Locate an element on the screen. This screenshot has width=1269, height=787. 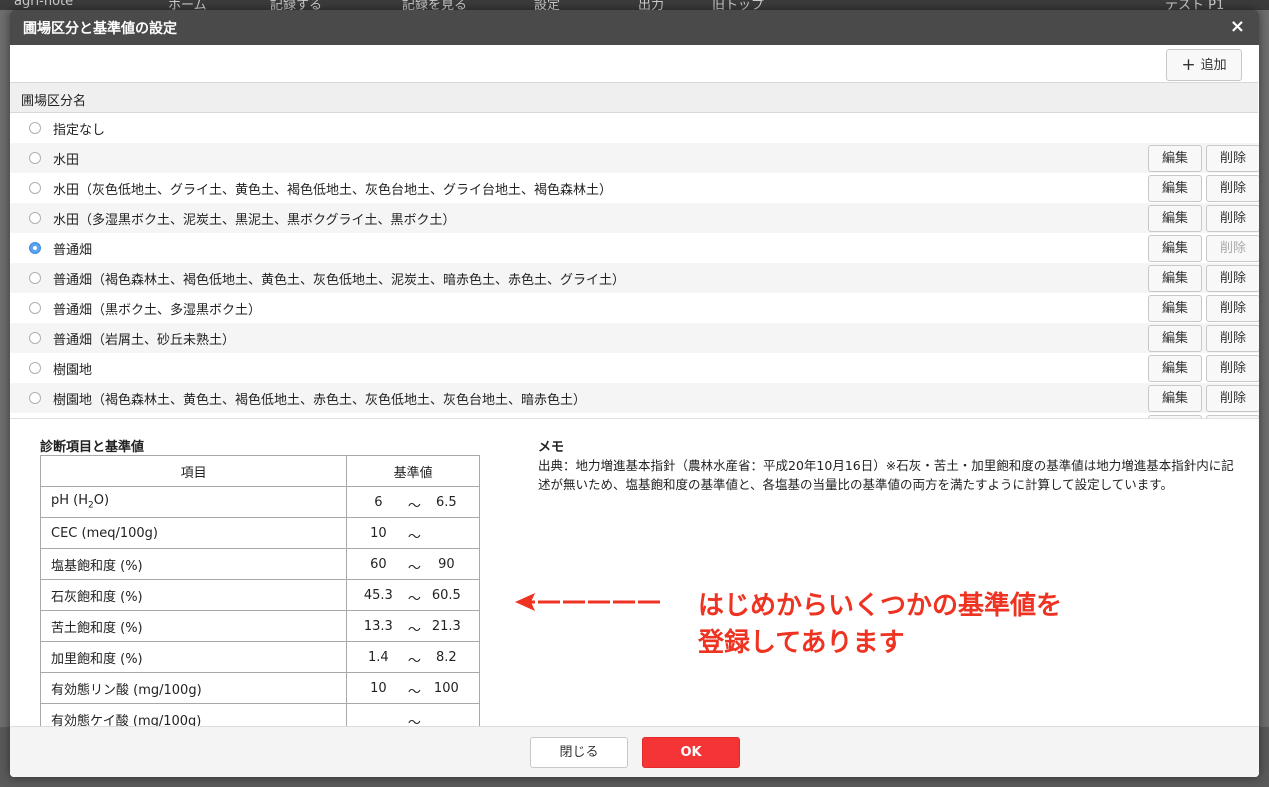
radio-button-selected is located at coordinates (35, 248).